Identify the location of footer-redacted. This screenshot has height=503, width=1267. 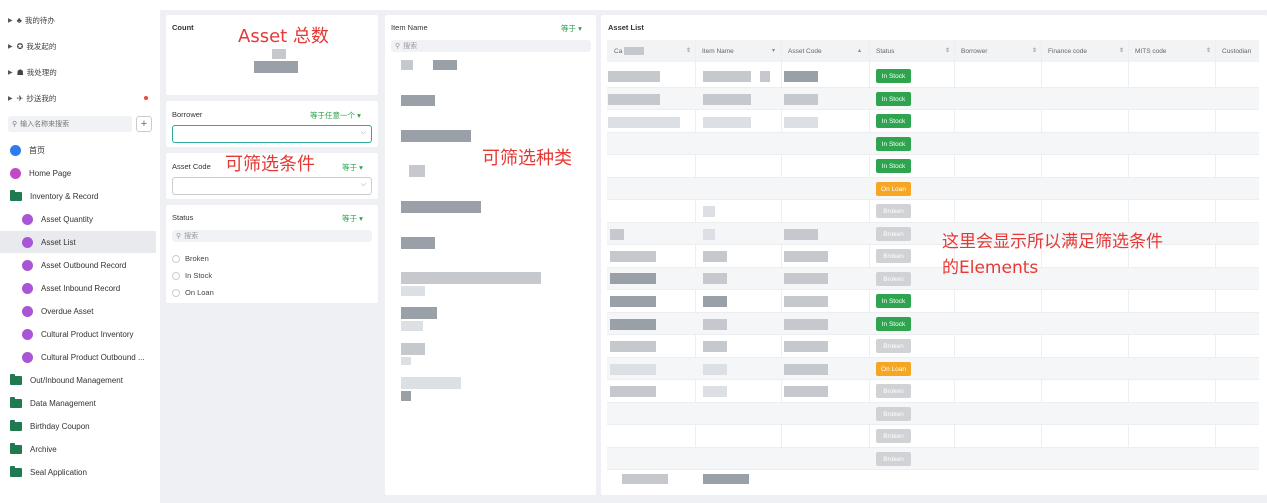
(645, 479).